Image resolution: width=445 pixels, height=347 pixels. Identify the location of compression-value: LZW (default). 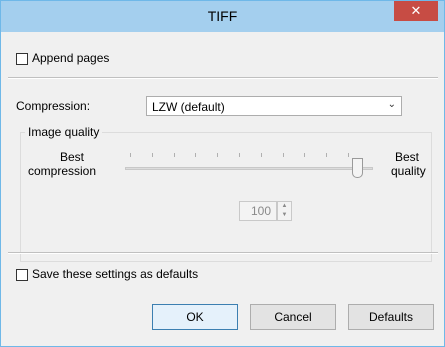
(188, 107).